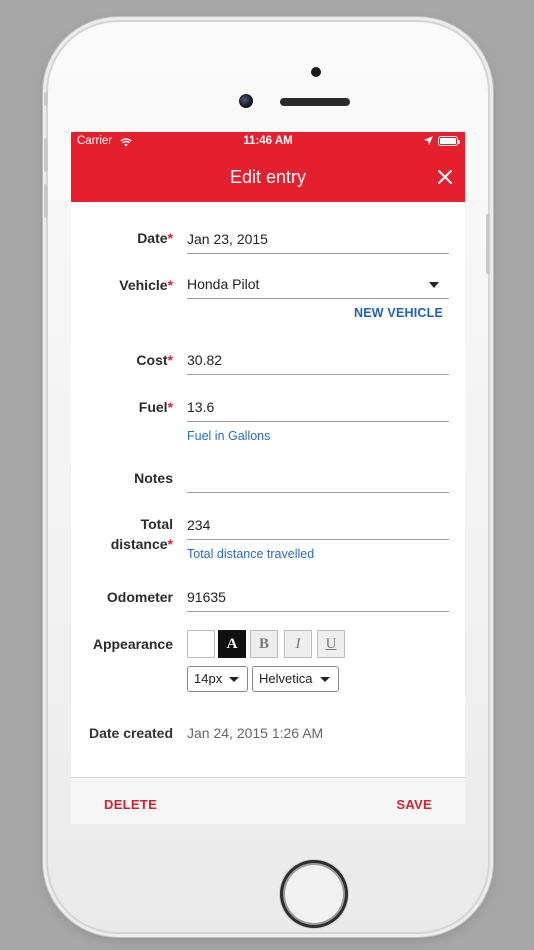 This screenshot has width=534, height=950. I want to click on vehicle-label: Vehicle*, so click(146, 285).